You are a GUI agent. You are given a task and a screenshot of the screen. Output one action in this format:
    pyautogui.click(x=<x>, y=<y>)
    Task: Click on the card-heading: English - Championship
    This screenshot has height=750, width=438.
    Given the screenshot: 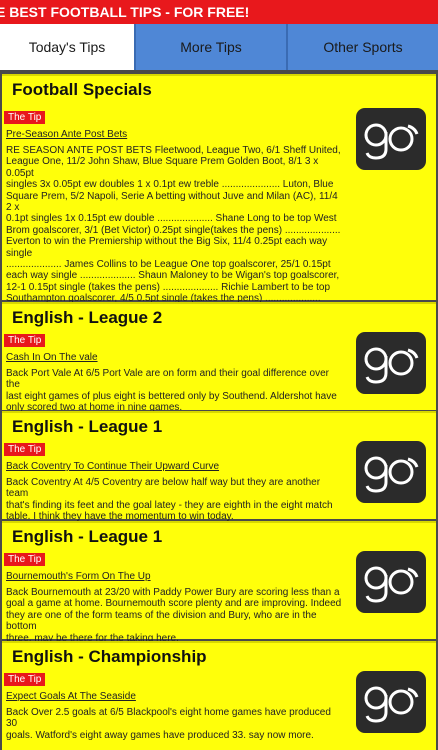 What is the action you would take?
    pyautogui.click(x=109, y=656)
    